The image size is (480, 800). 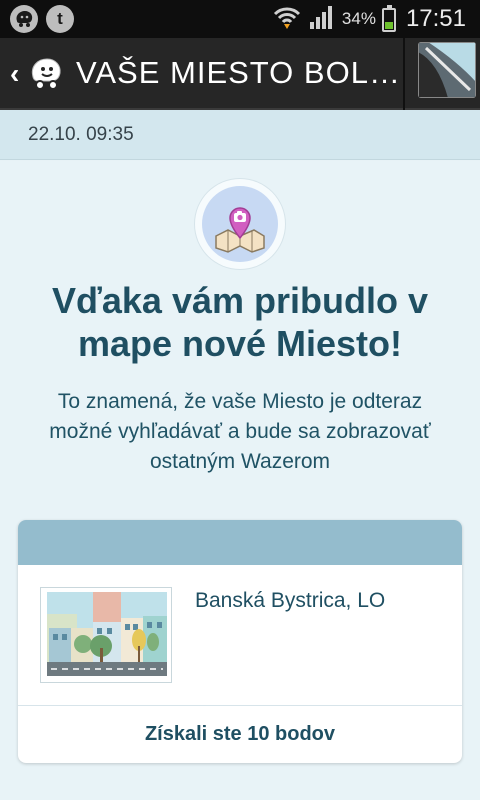 I want to click on status-bar: t 34% 17:51, so click(x=240, y=19).